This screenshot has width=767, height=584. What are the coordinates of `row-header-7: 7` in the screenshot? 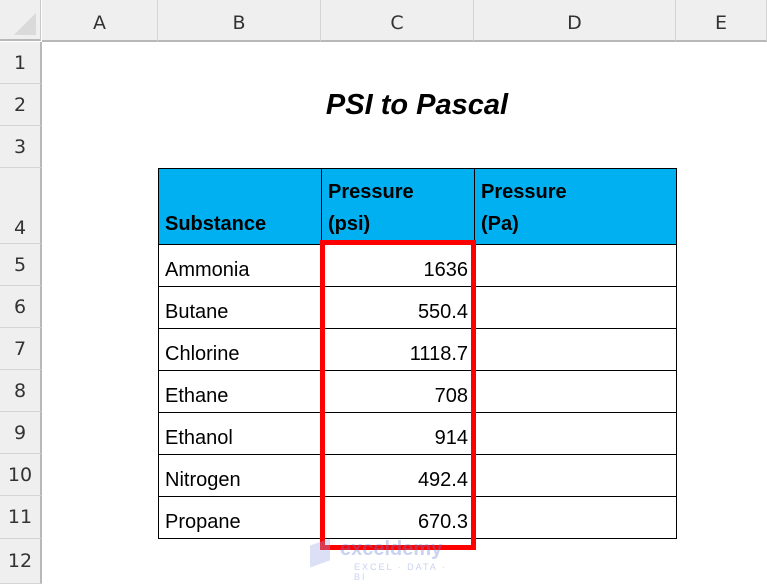 It's located at (21, 349).